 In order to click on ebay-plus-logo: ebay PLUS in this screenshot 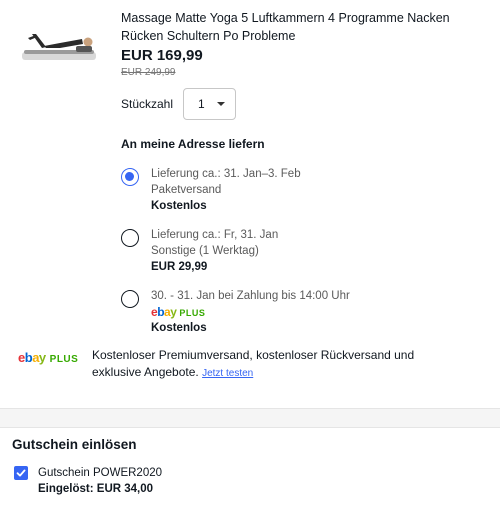, I will do `click(250, 312)`.